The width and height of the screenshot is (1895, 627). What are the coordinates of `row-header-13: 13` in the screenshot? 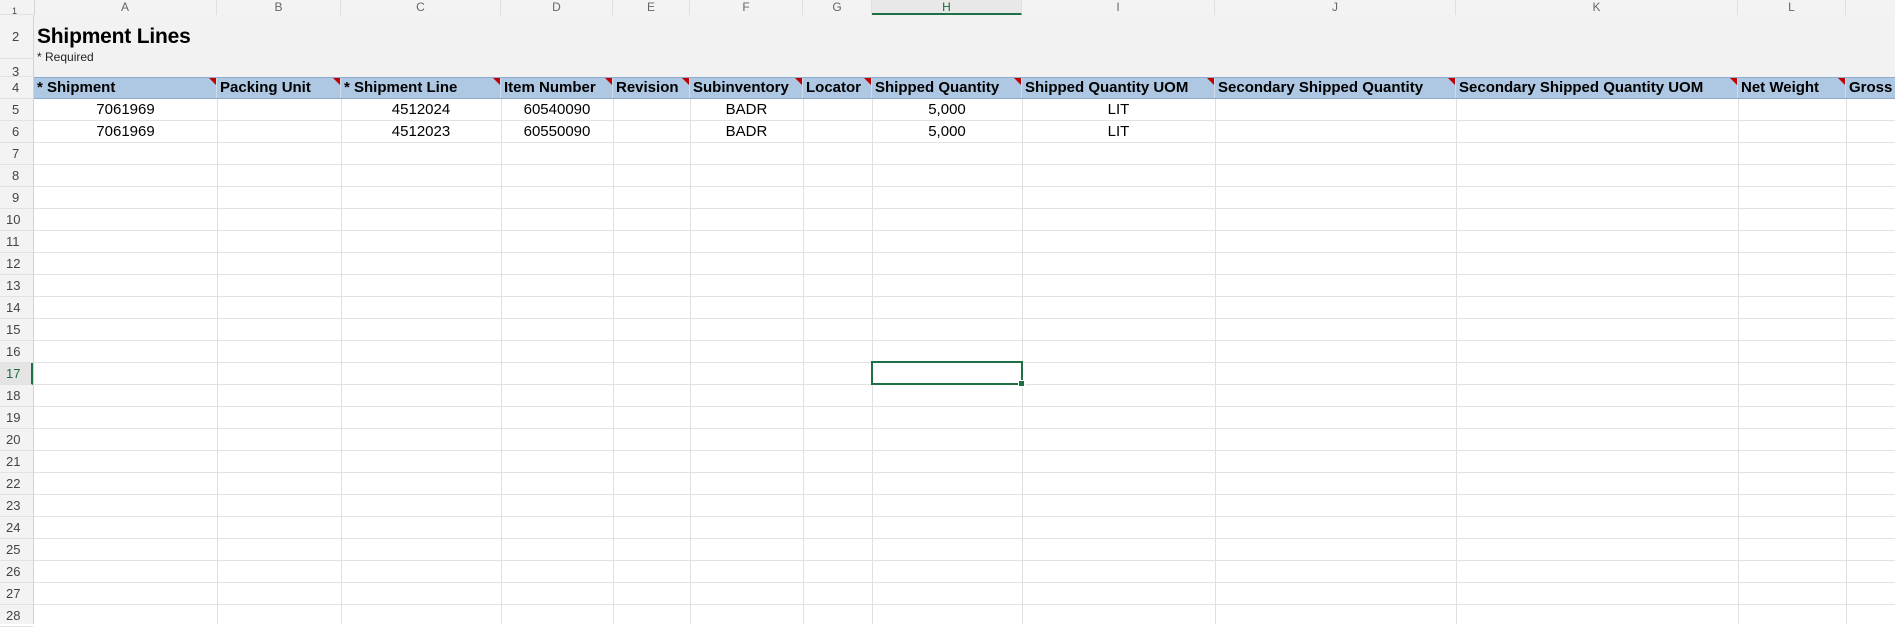 It's located at (16, 286).